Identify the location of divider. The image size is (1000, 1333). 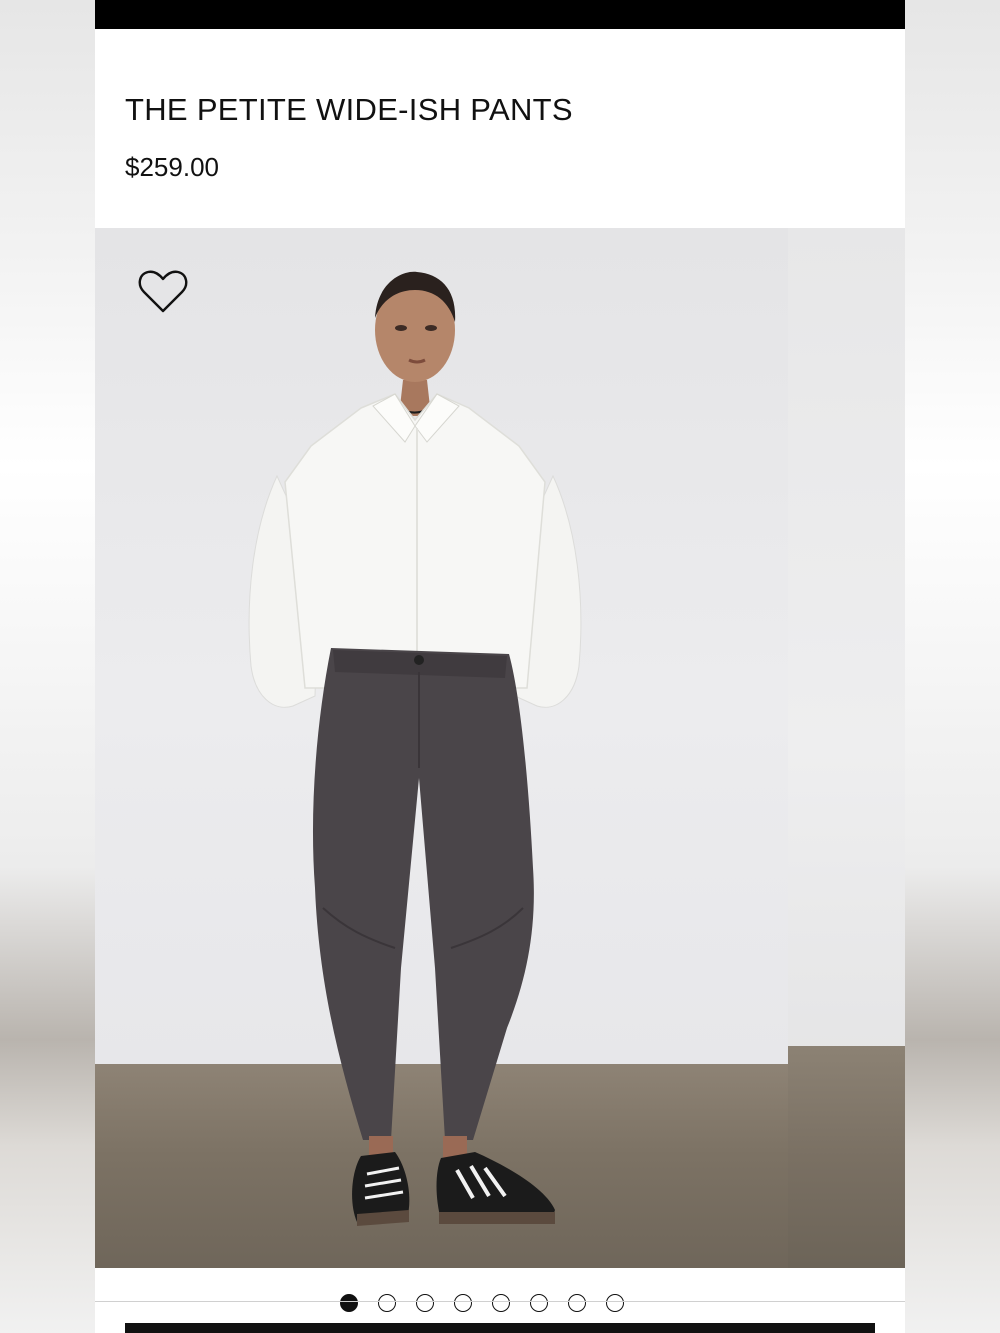
(500, 1301).